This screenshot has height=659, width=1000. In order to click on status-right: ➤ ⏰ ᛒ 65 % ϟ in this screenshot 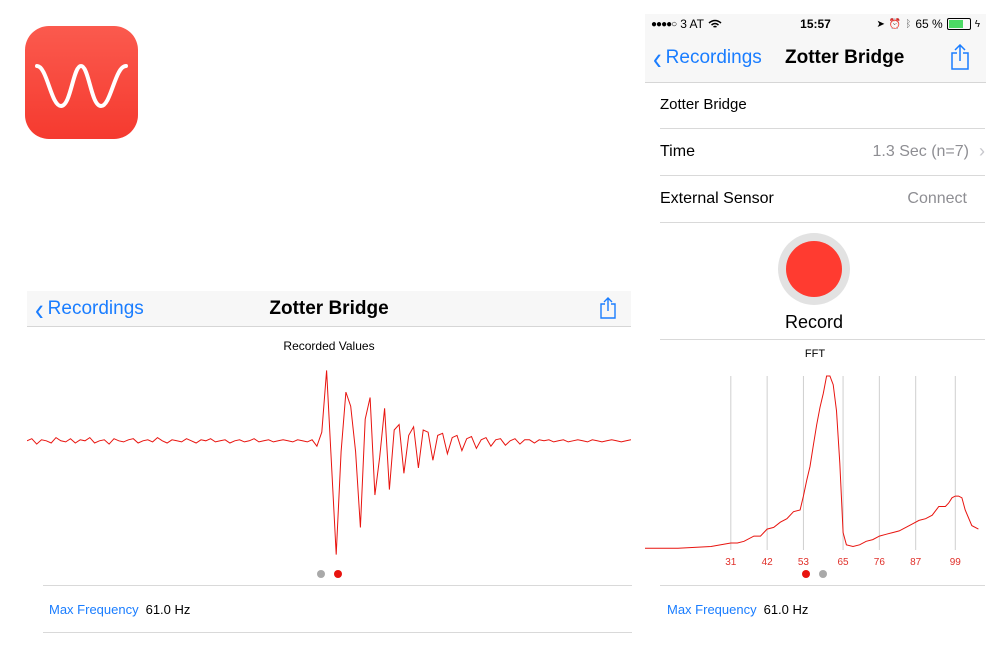, I will do `click(929, 24)`.